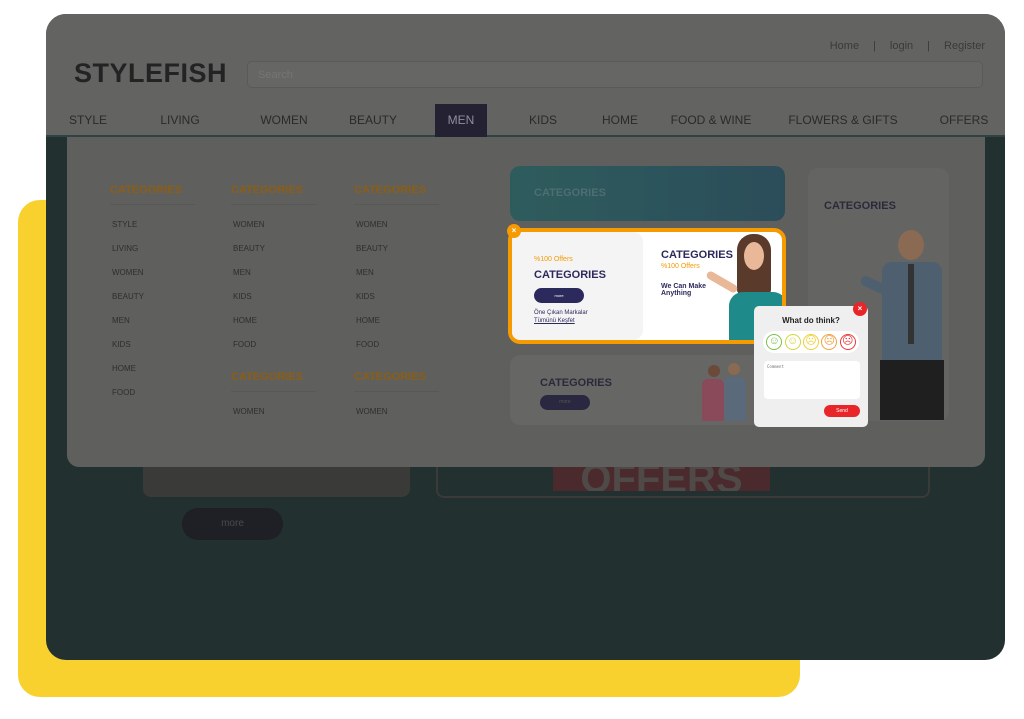  I want to click on sad-face-icon: ☹, so click(829, 342).